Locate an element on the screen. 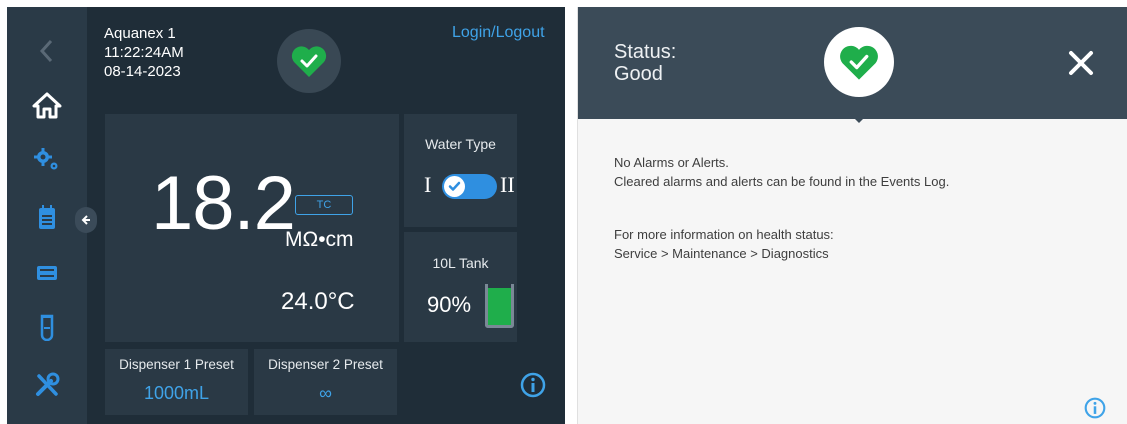 This screenshot has width=1127, height=424. toggle-knob is located at coordinates (454, 186).